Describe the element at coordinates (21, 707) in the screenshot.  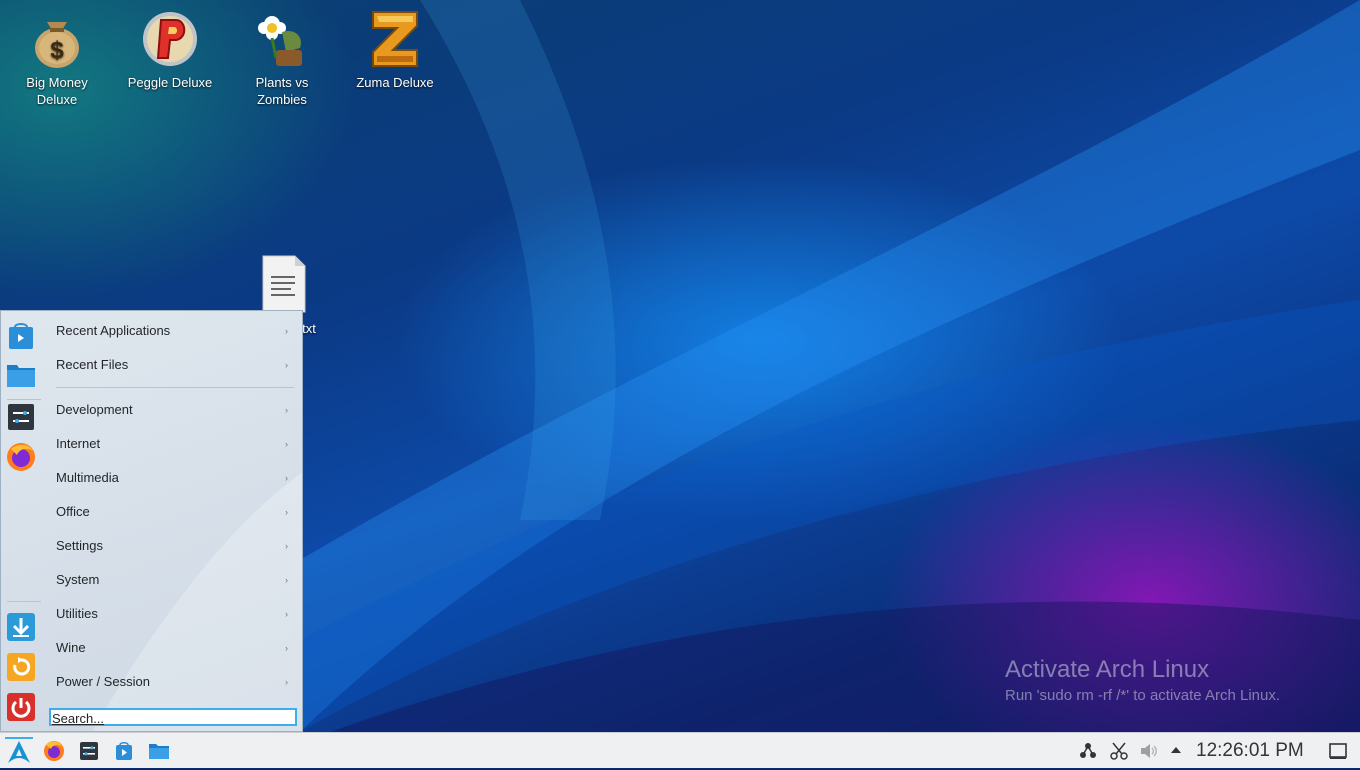
I see `power-icon` at that location.